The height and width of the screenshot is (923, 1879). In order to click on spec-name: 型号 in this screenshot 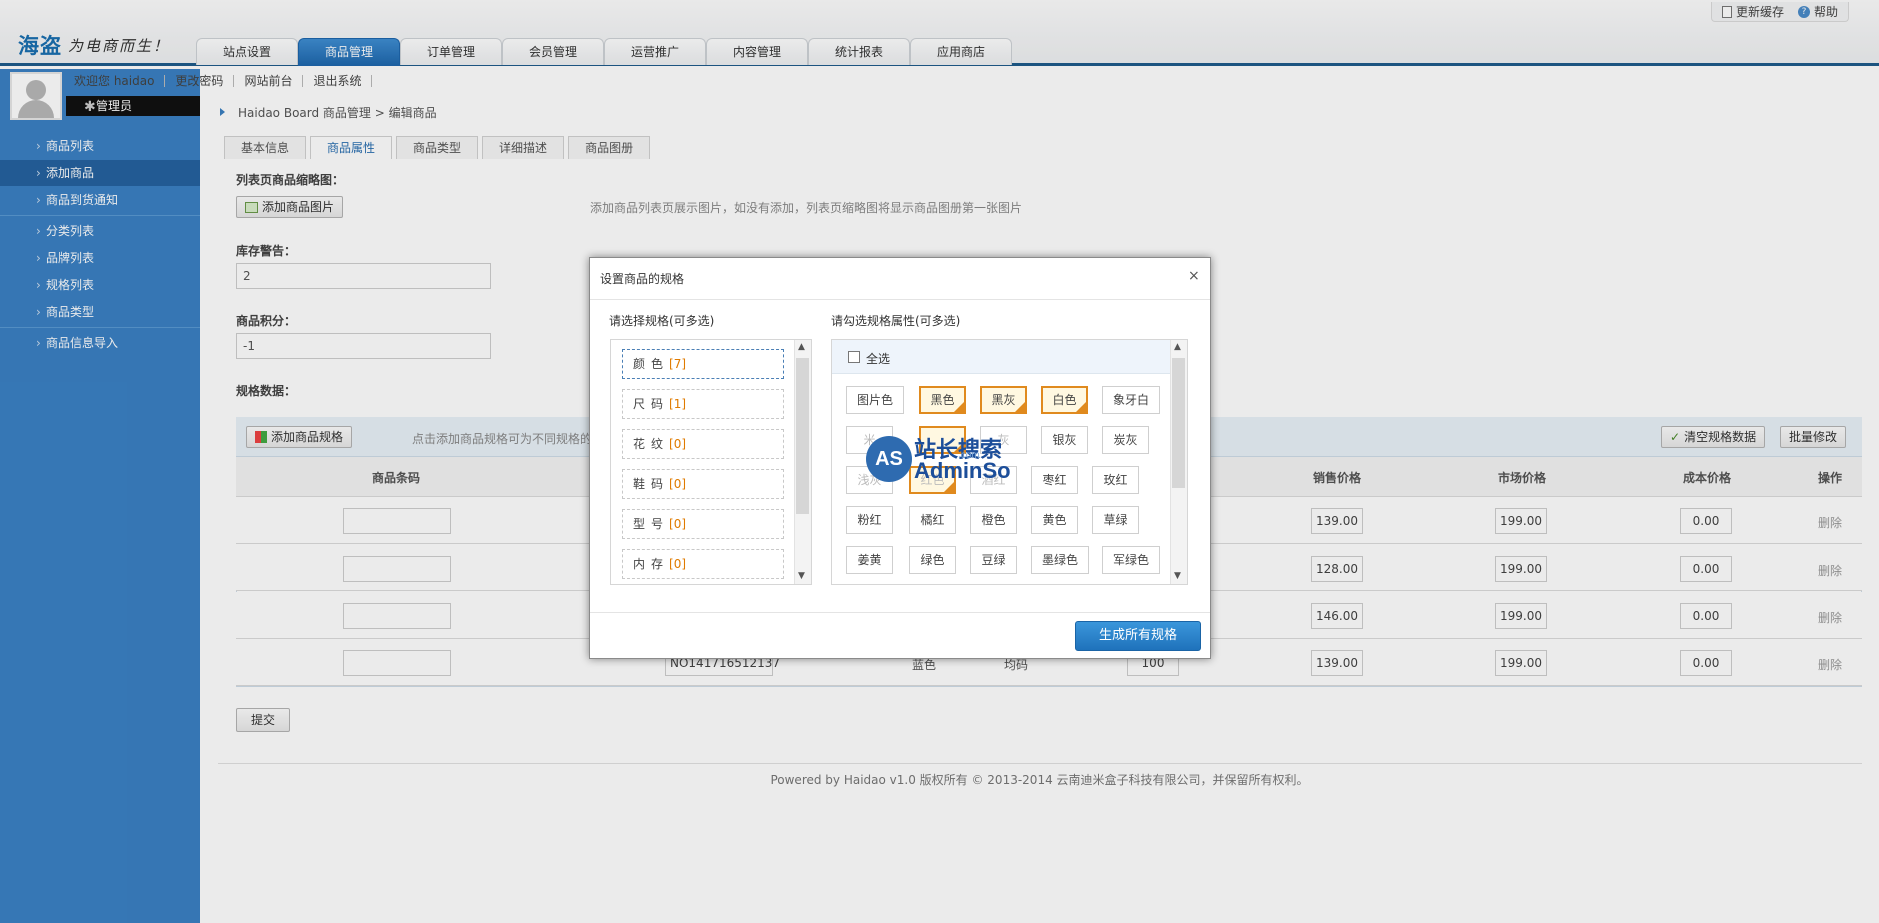, I will do `click(651, 524)`.